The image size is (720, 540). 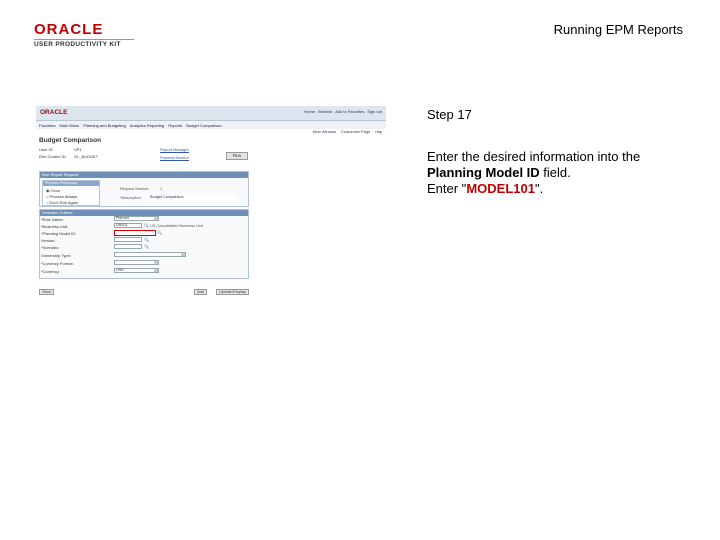 I want to click on update-display-button: Update/Display, so click(x=233, y=292).